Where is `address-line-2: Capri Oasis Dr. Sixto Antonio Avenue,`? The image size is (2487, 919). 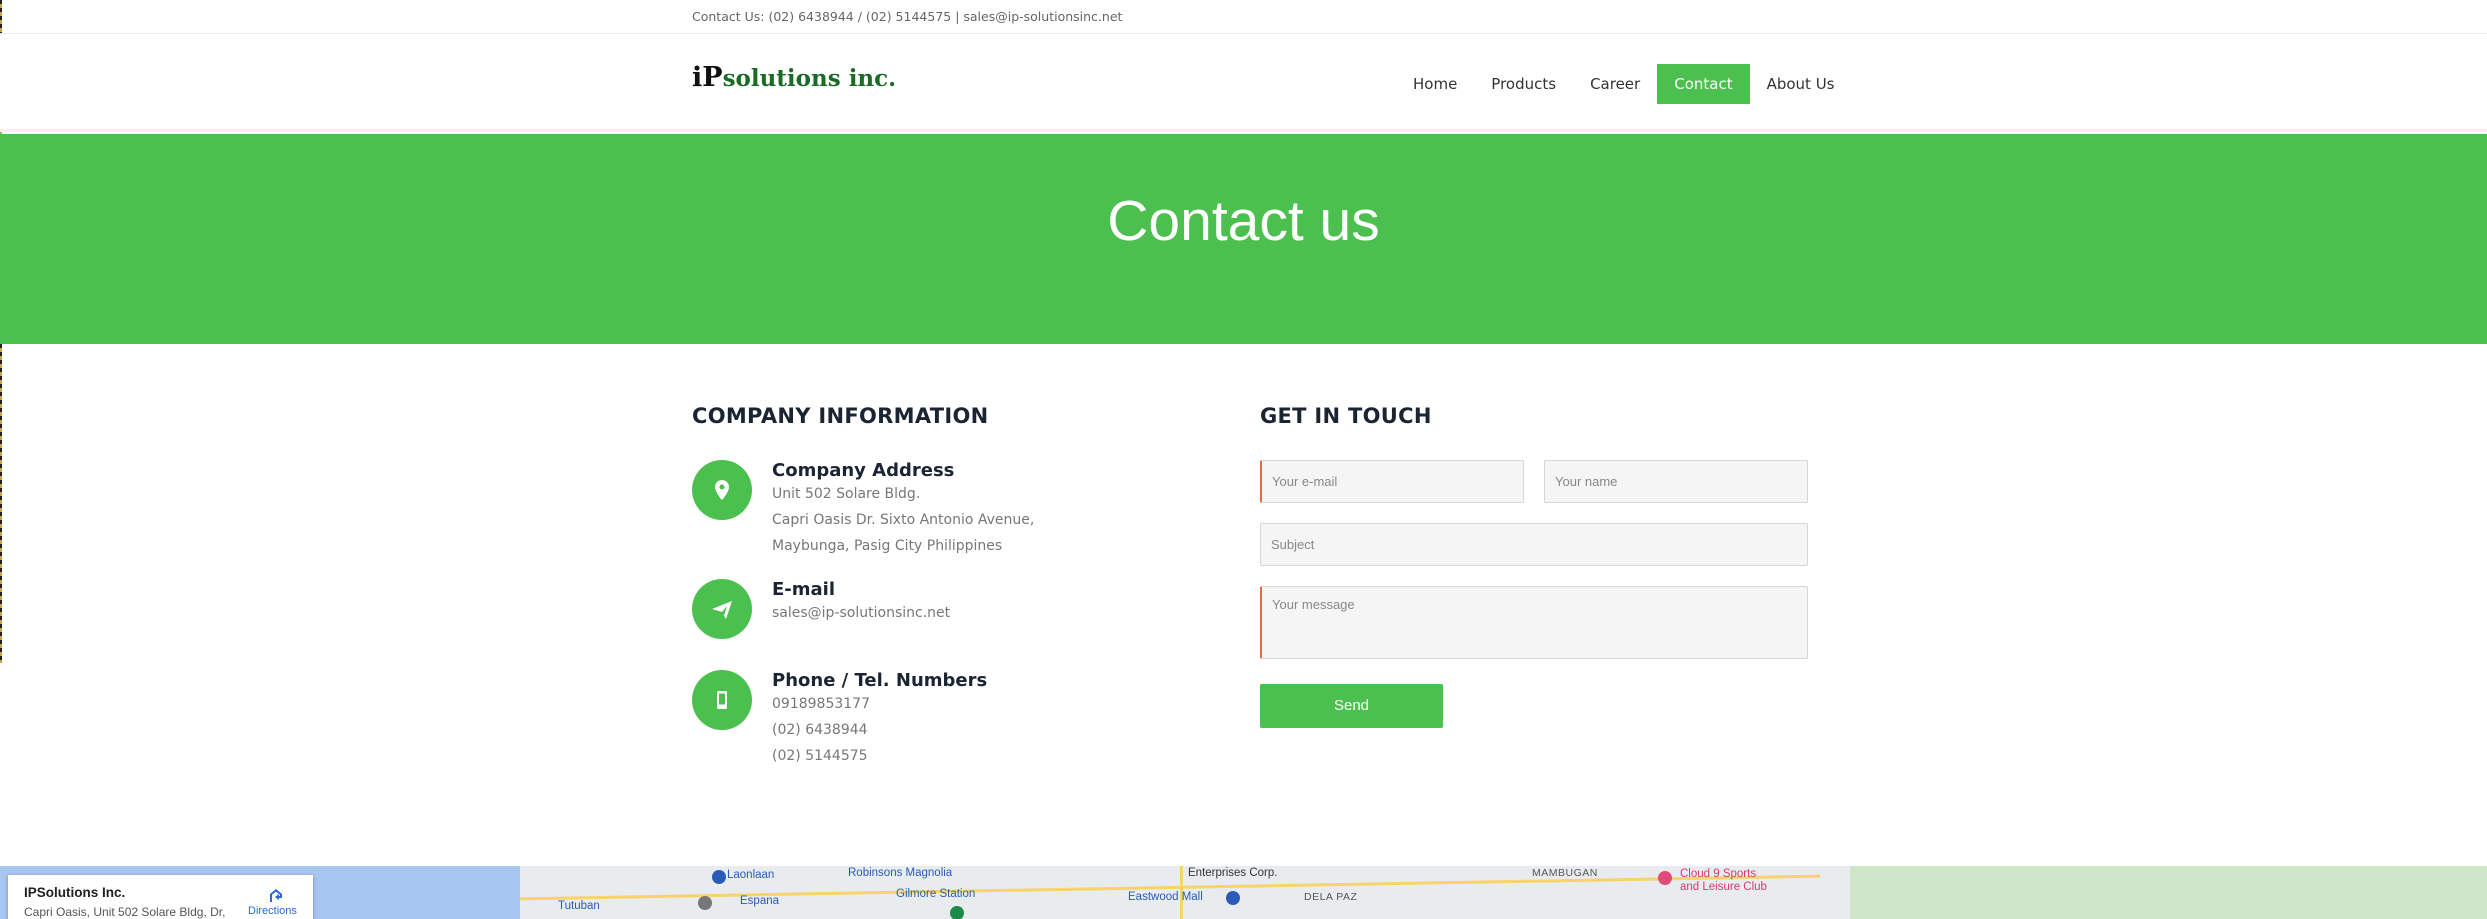
address-line-2: Capri Oasis Dr. Sixto Antonio Avenue, is located at coordinates (903, 520).